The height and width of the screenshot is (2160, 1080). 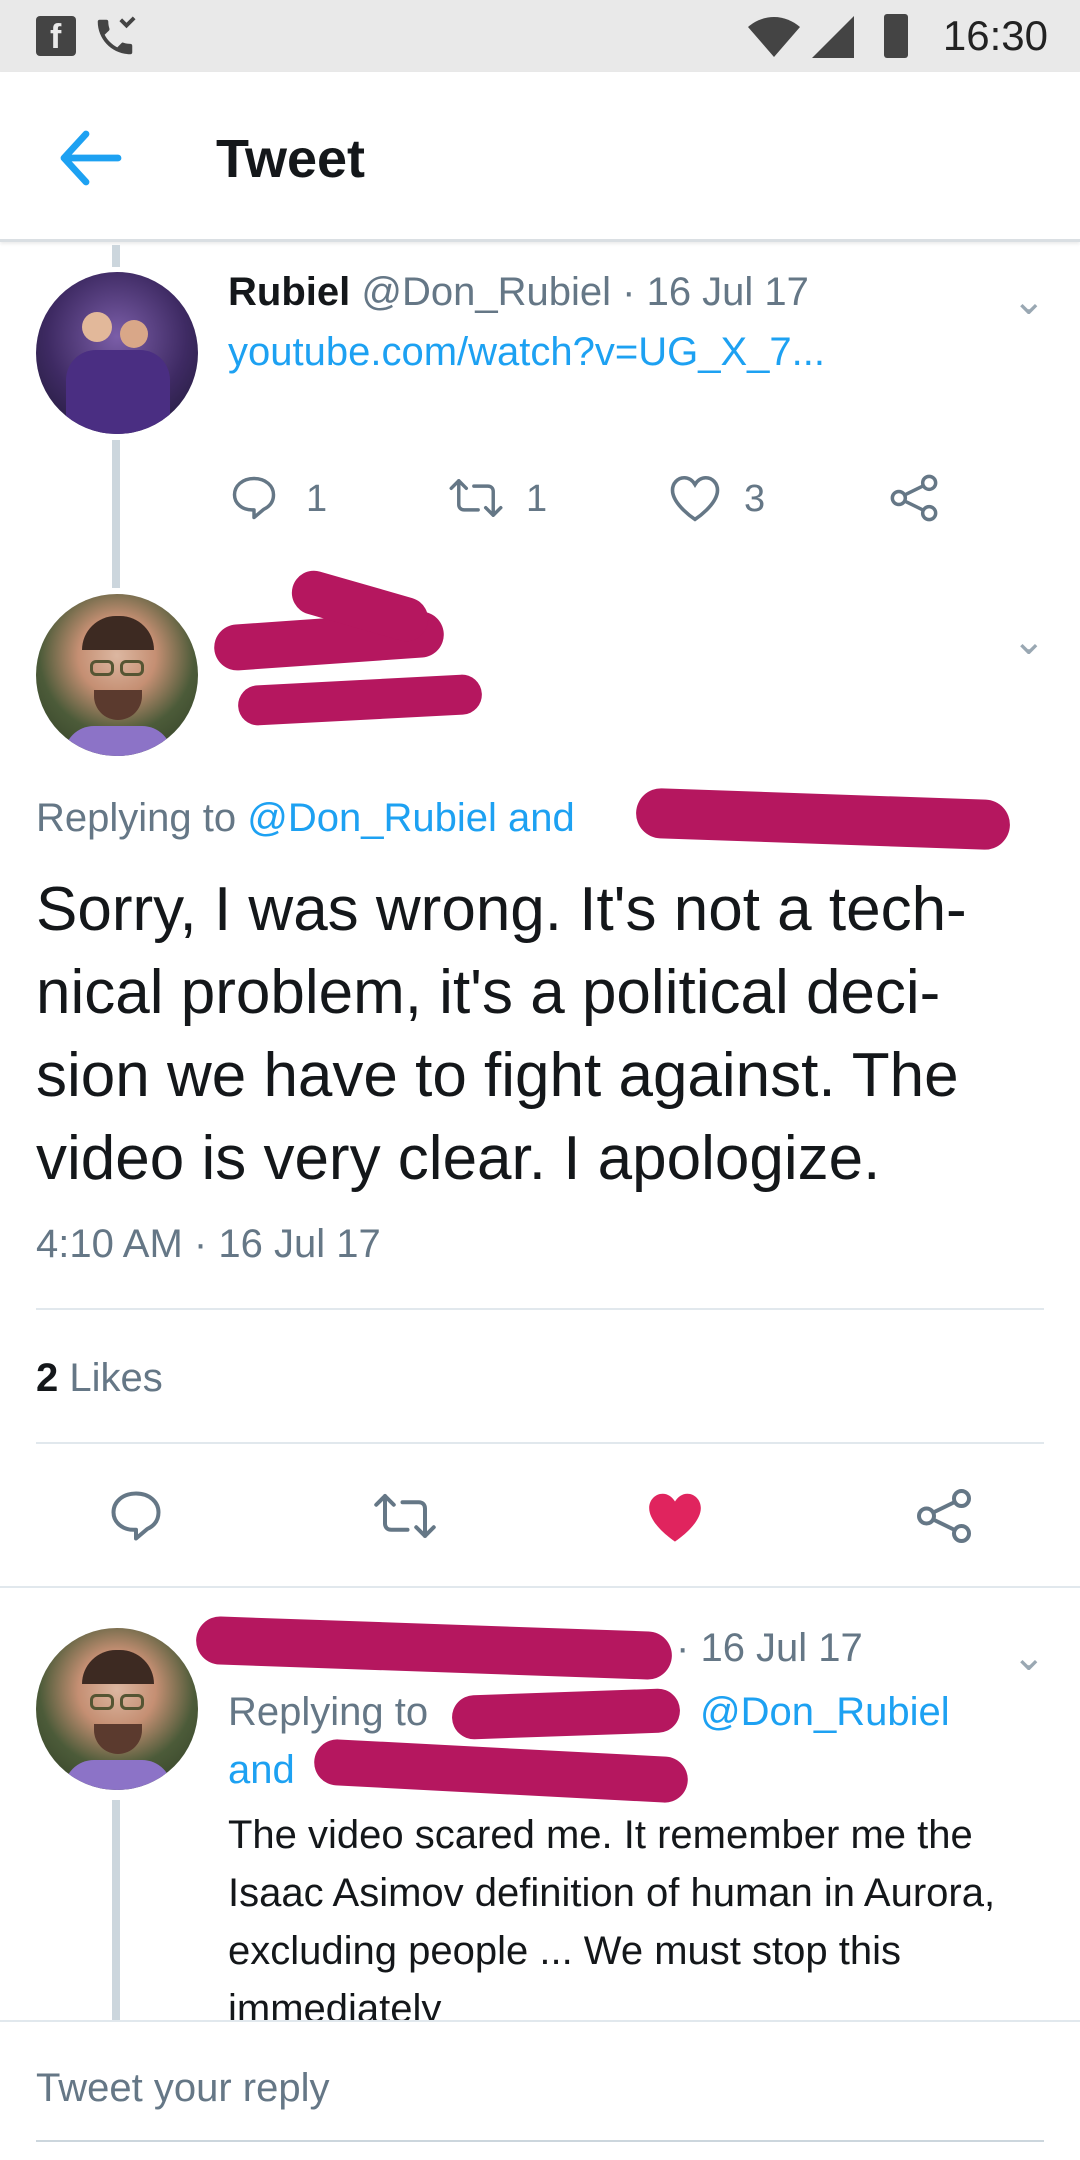 What do you see at coordinates (774, 37) in the screenshot?
I see `wifi-icon` at bounding box center [774, 37].